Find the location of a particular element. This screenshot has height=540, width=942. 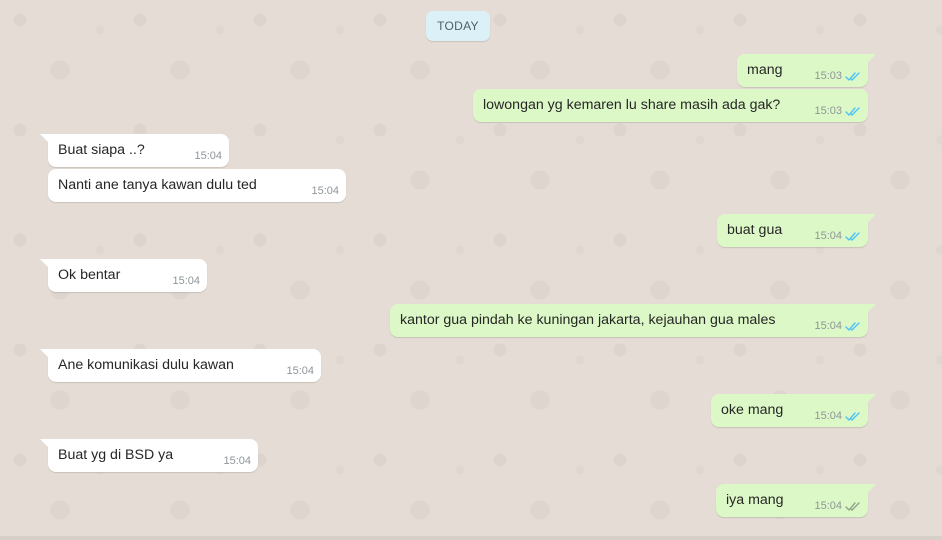

message-text: oke mang is located at coordinates (752, 410).